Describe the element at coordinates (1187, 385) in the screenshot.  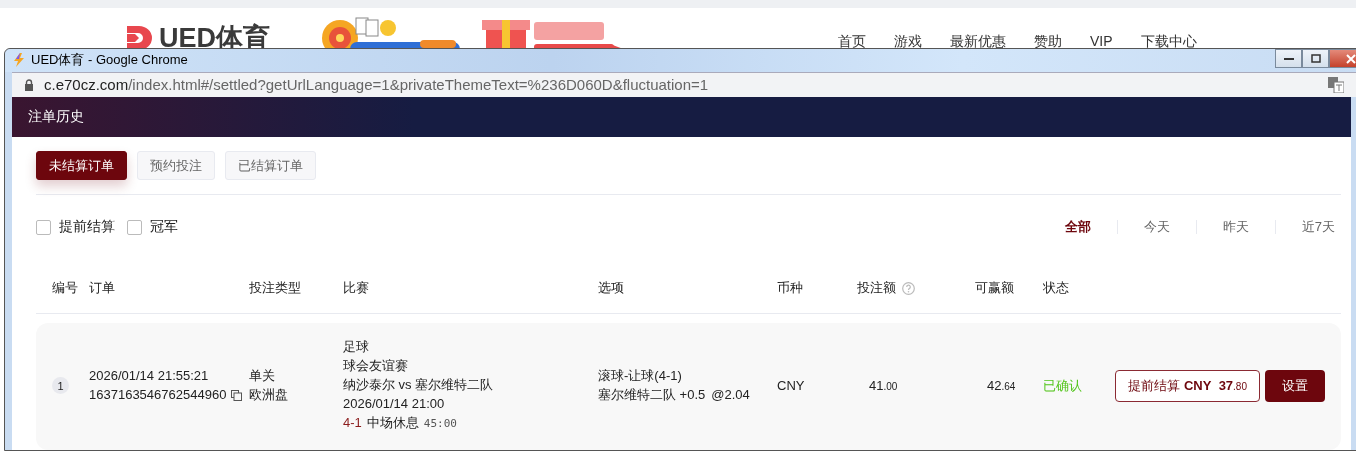
I see `cashout-button: 提前结算 CNY 37.80` at that location.